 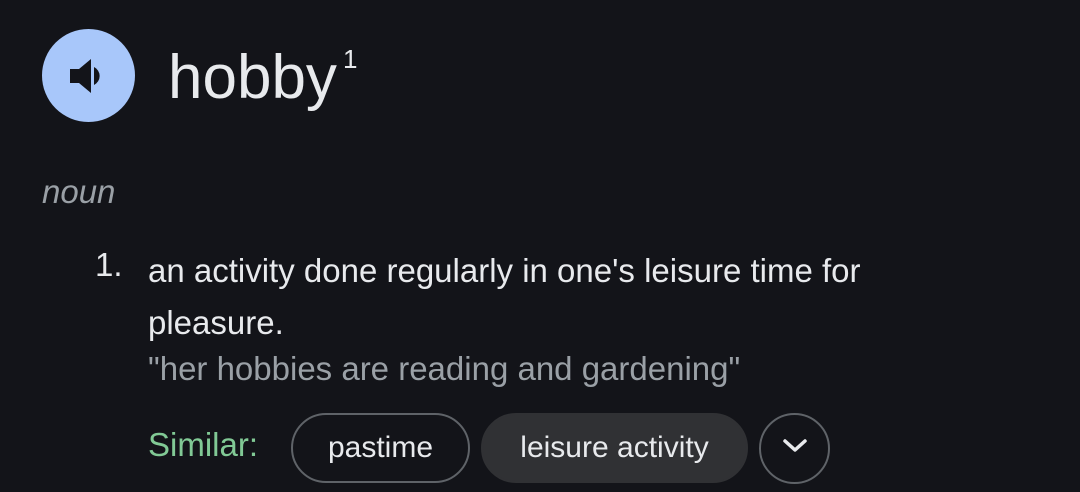 What do you see at coordinates (79, 191) in the screenshot?
I see `part-of-speech: noun` at bounding box center [79, 191].